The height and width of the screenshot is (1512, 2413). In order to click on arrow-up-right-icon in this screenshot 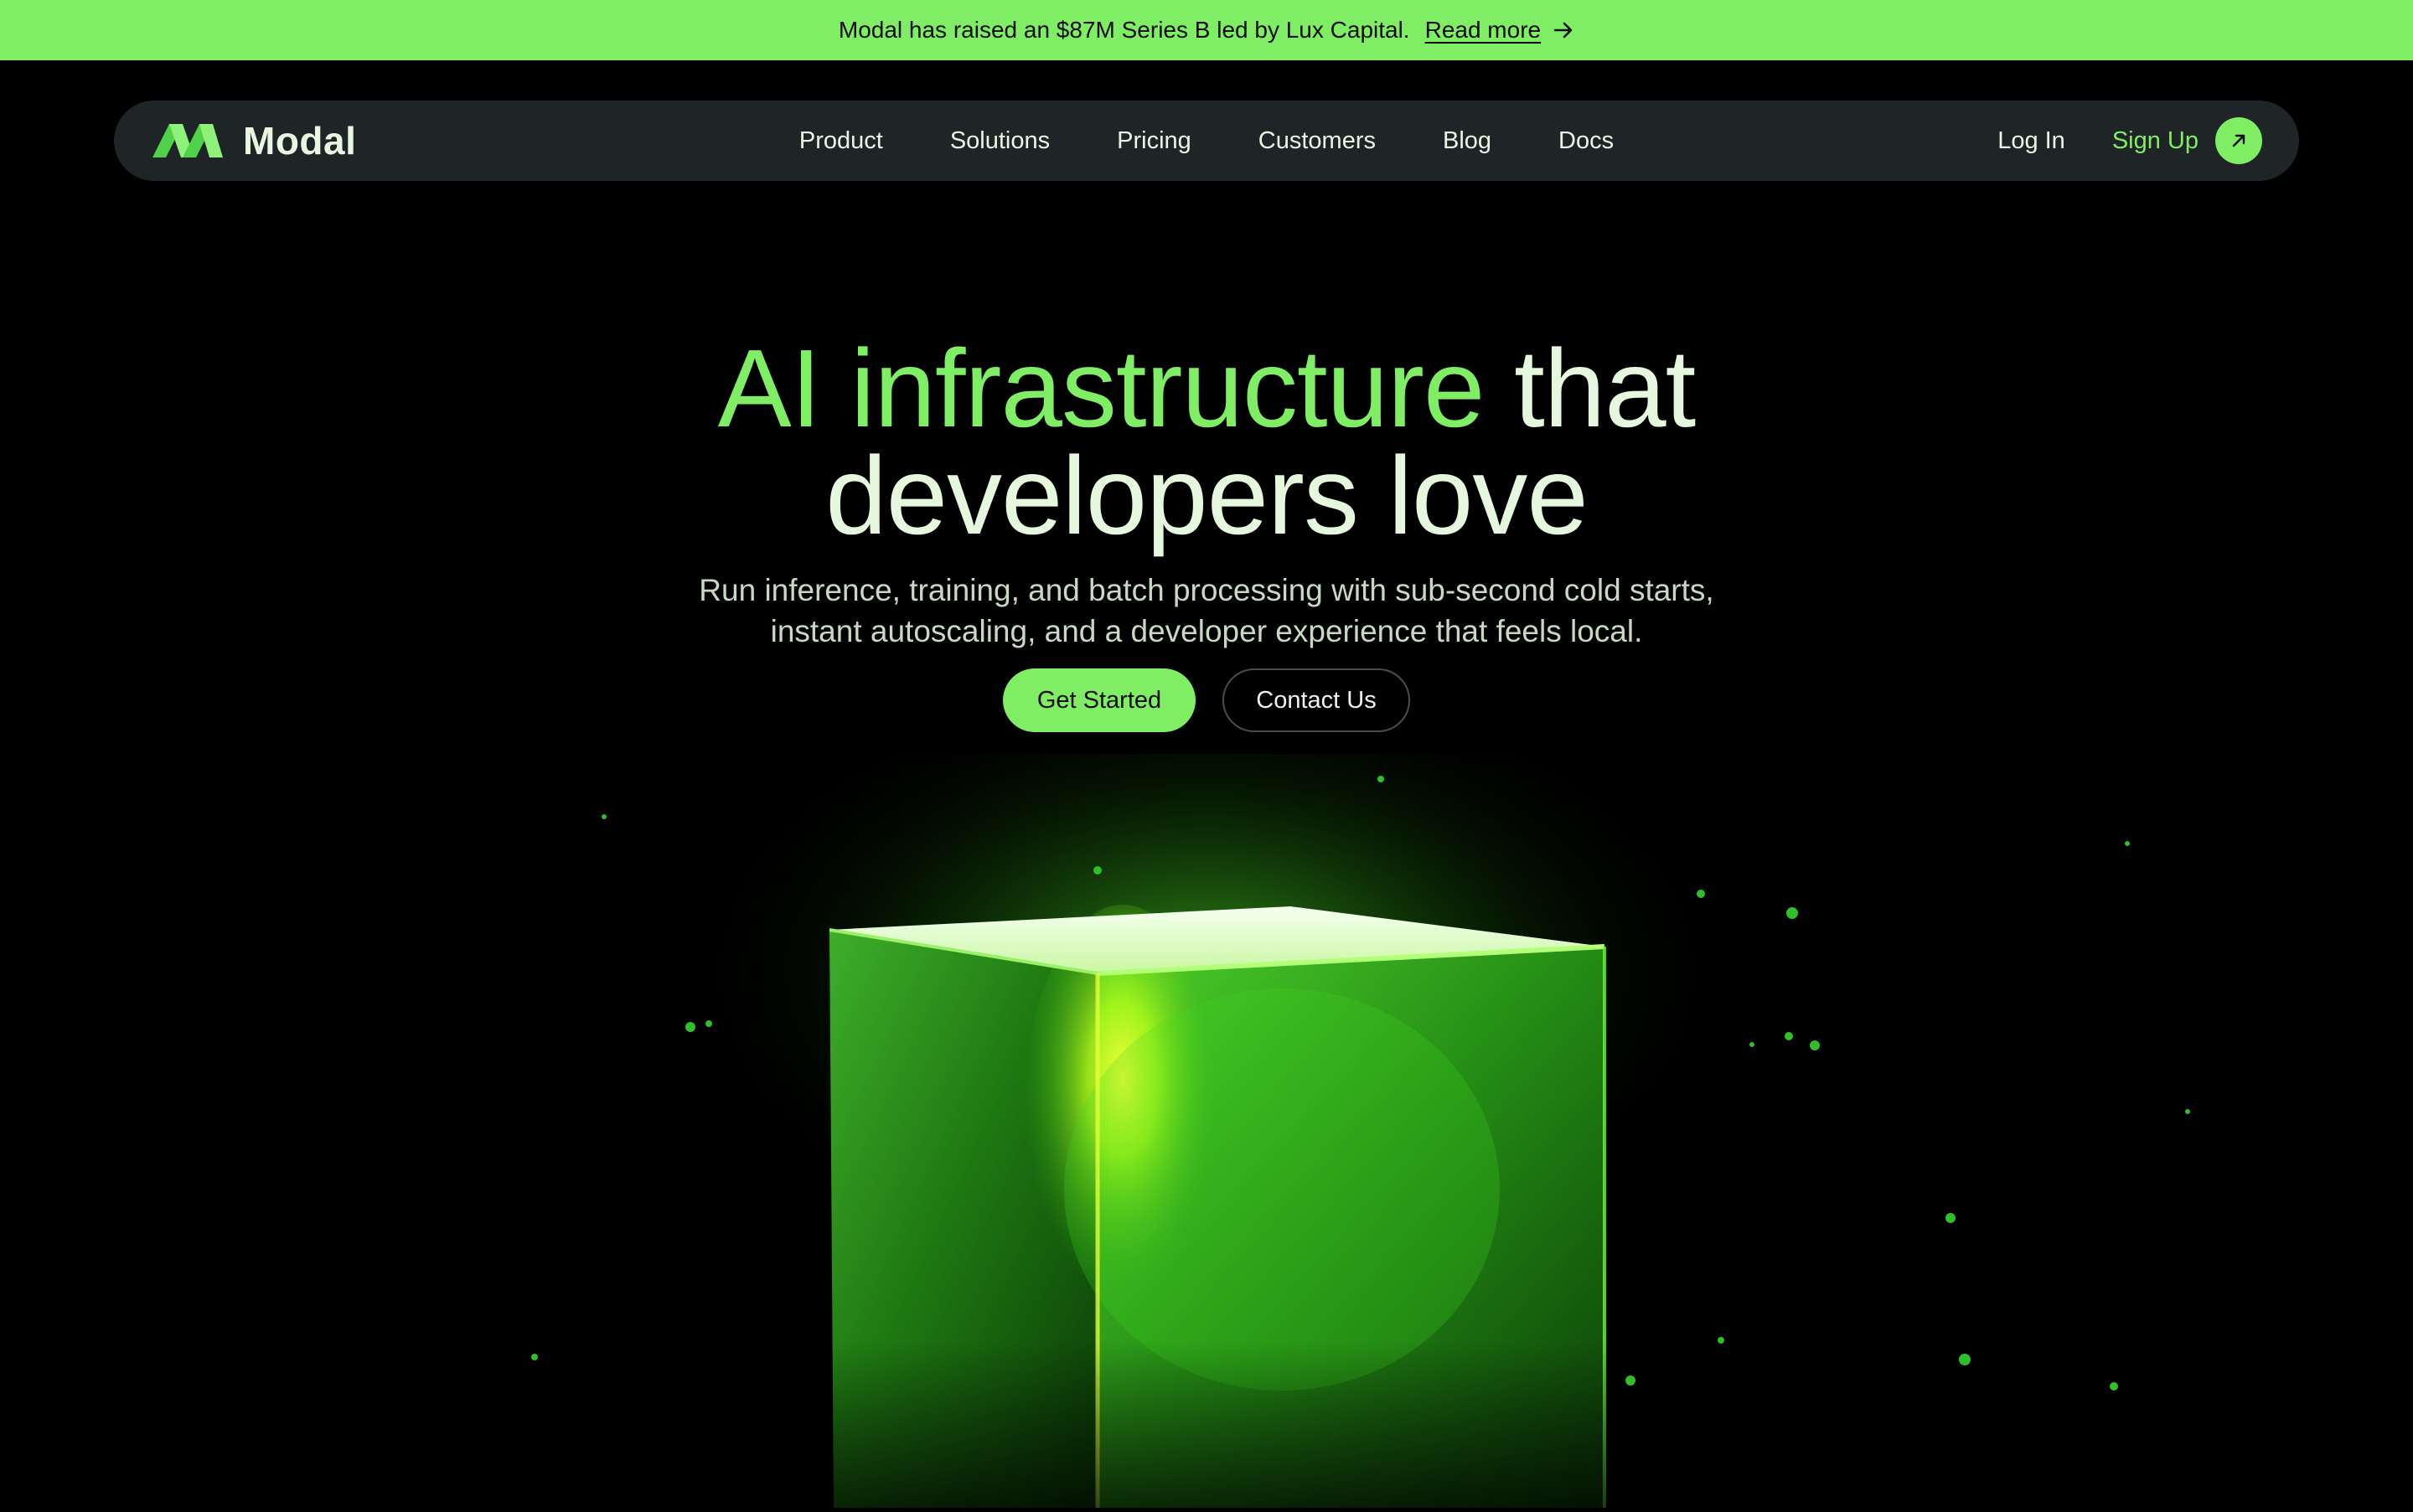, I will do `click(2238, 140)`.